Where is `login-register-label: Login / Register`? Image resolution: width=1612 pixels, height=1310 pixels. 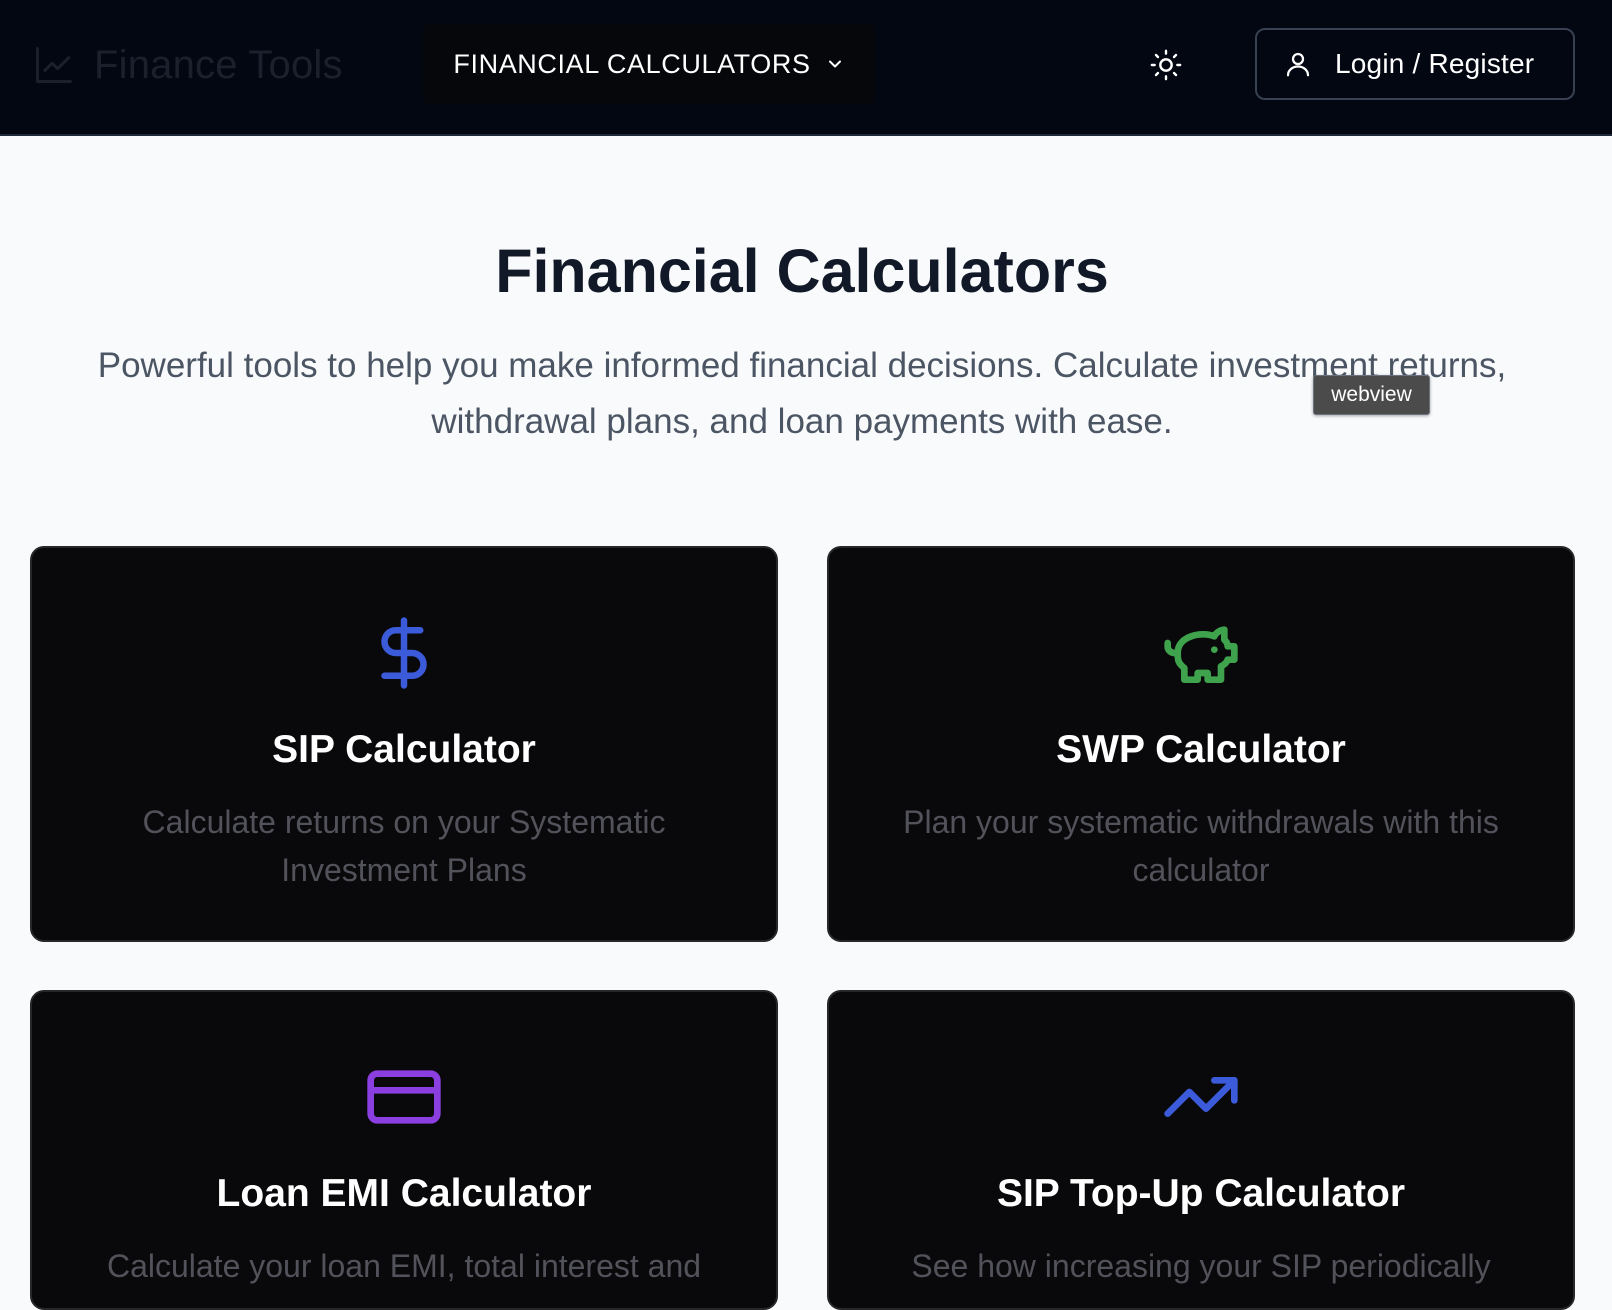 login-register-label: Login / Register is located at coordinates (1435, 63).